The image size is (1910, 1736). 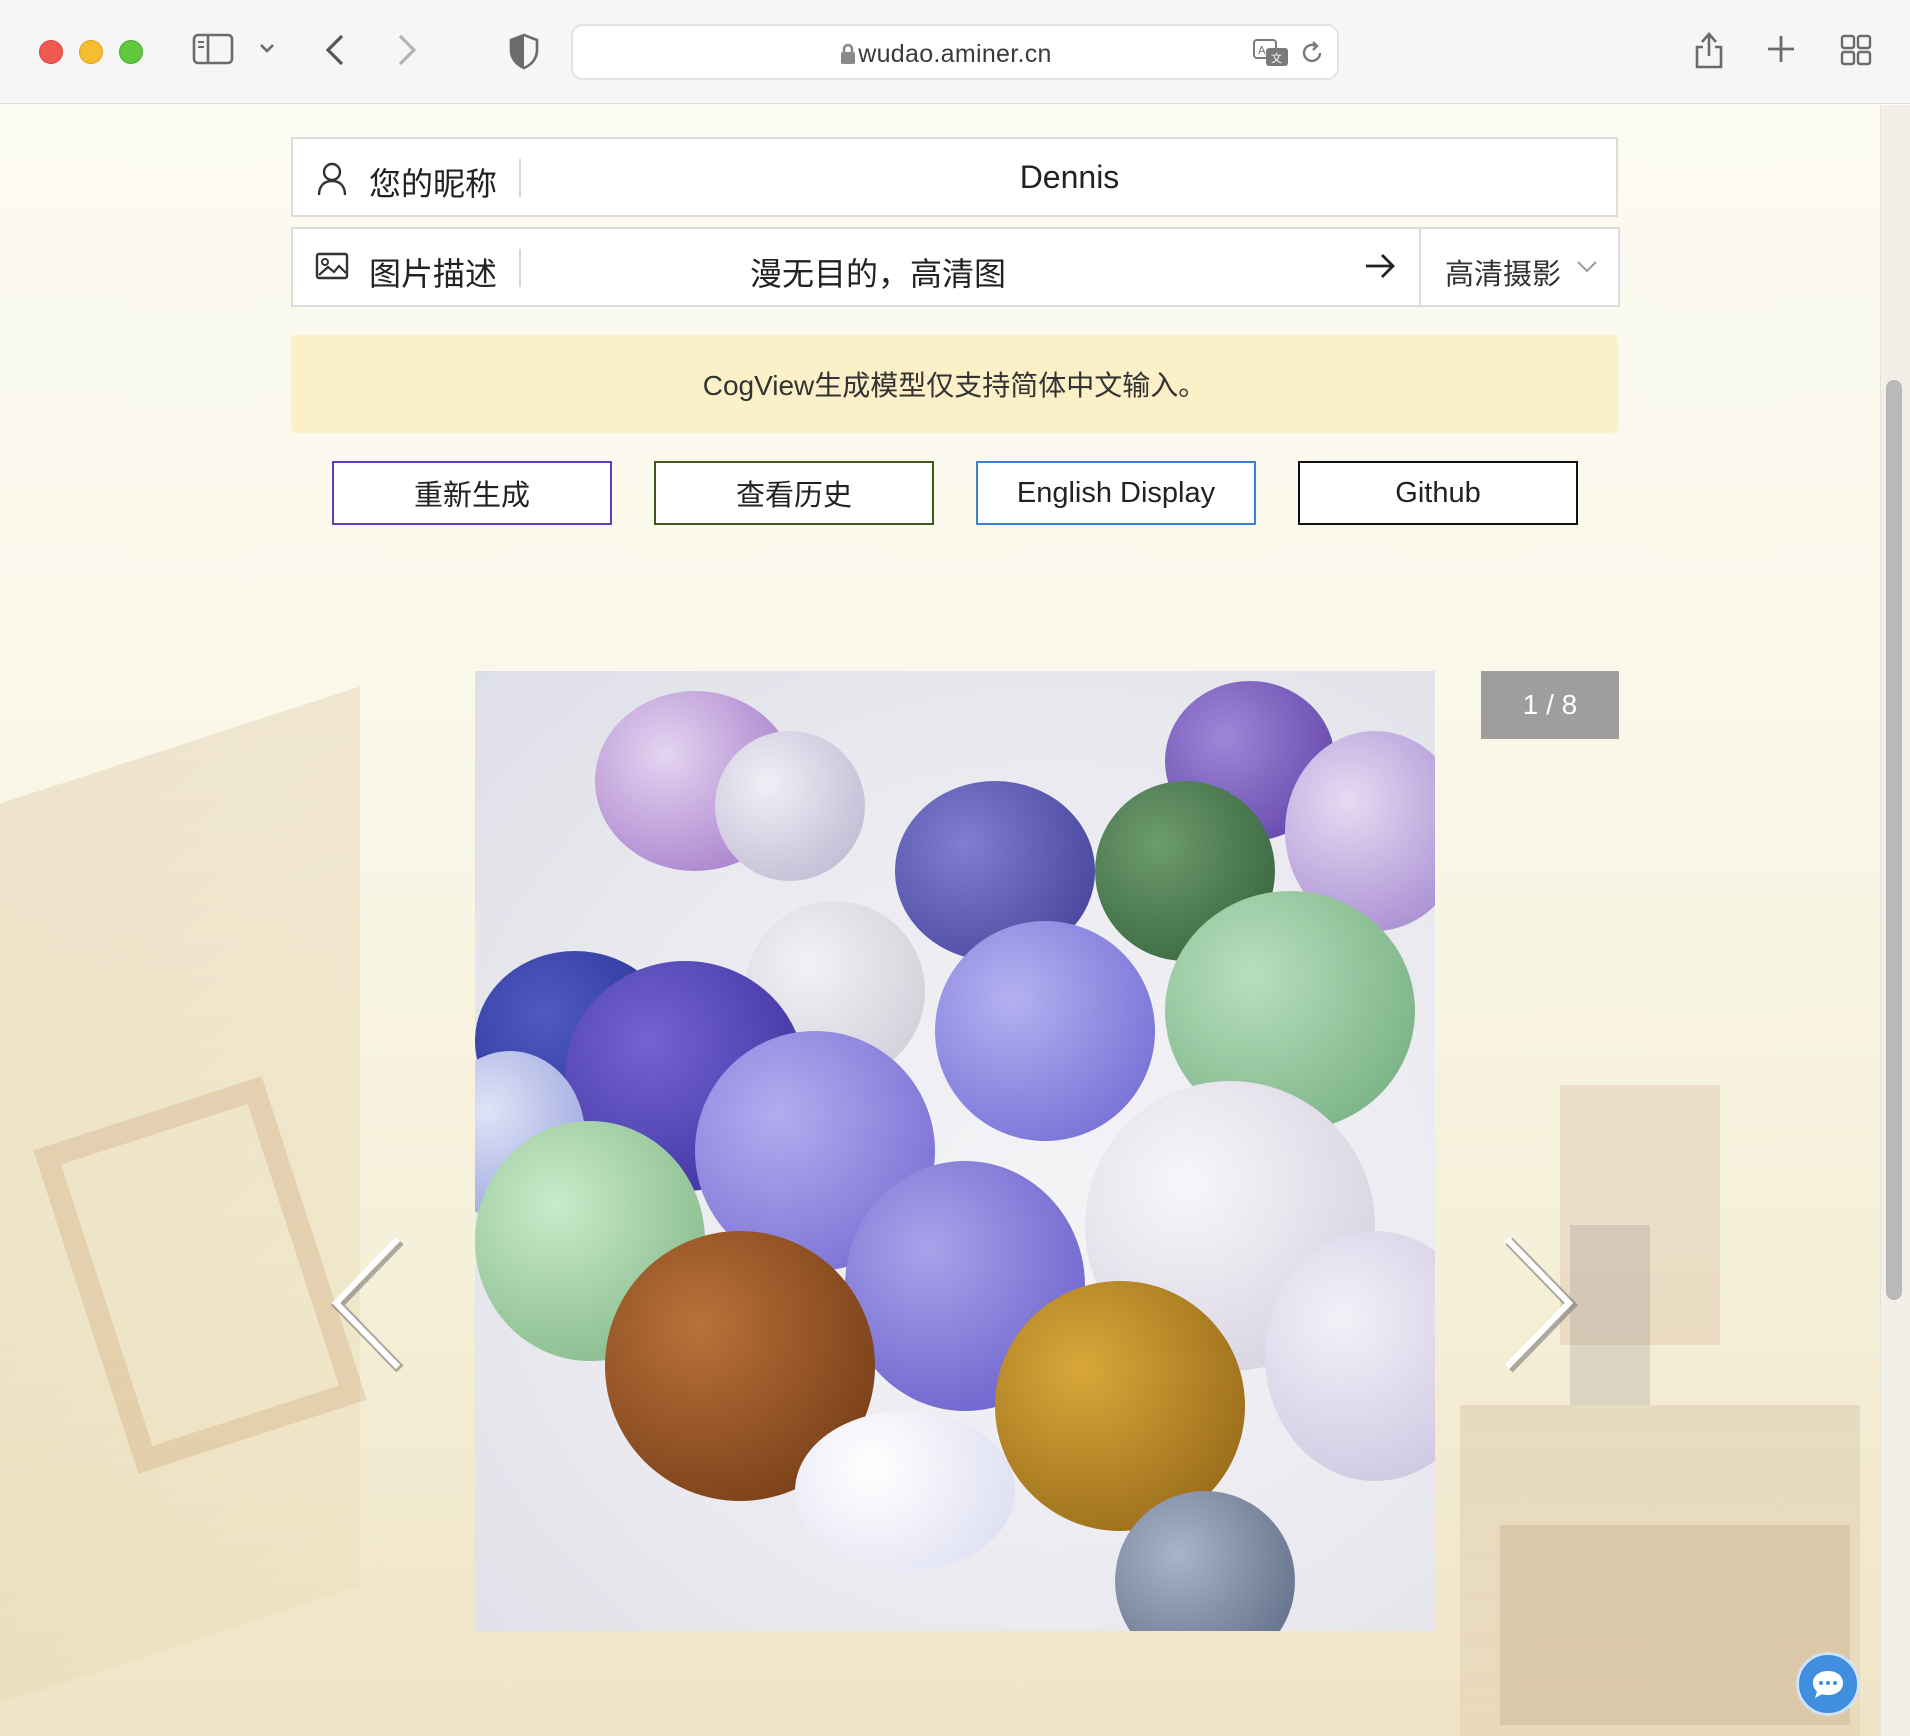 What do you see at coordinates (1828, 1684) in the screenshot?
I see `chat-bubble-icon` at bounding box center [1828, 1684].